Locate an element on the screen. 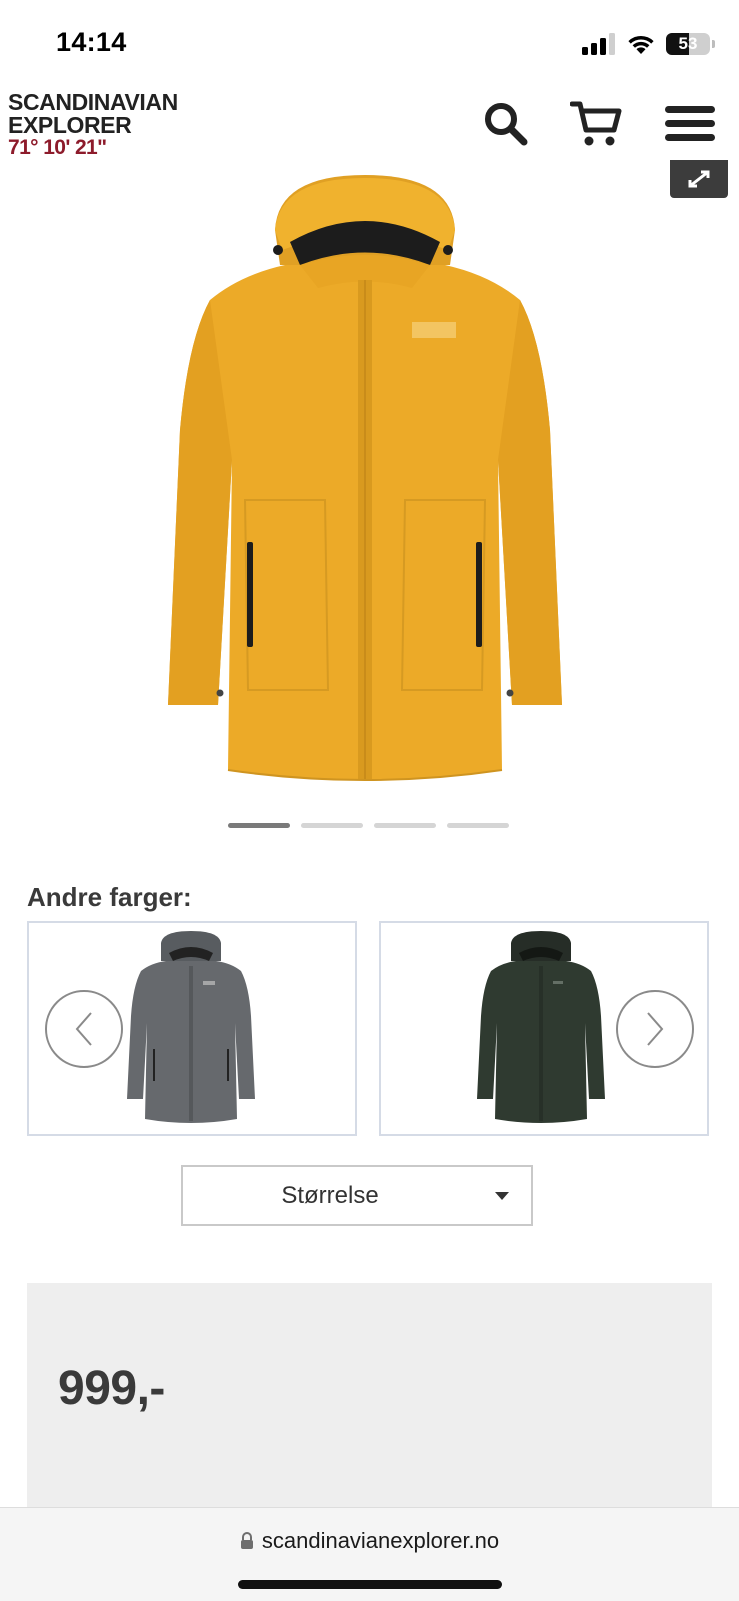  hamburger-menu-icon is located at coordinates (690, 123).